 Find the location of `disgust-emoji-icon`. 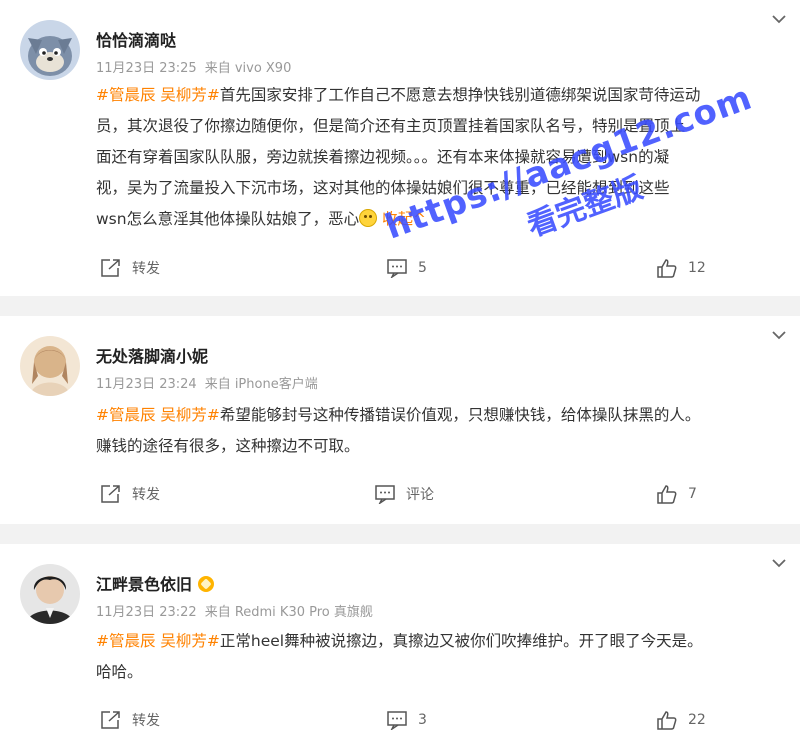

disgust-emoji-icon is located at coordinates (368, 218).